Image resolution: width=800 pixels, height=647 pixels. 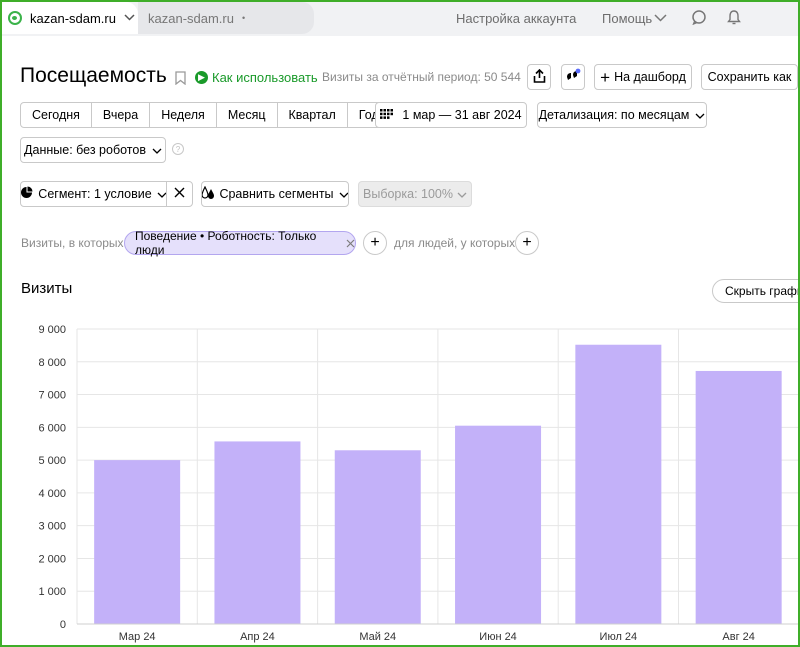 I want to click on y-tick-label: 3 000, so click(x=52, y=527).